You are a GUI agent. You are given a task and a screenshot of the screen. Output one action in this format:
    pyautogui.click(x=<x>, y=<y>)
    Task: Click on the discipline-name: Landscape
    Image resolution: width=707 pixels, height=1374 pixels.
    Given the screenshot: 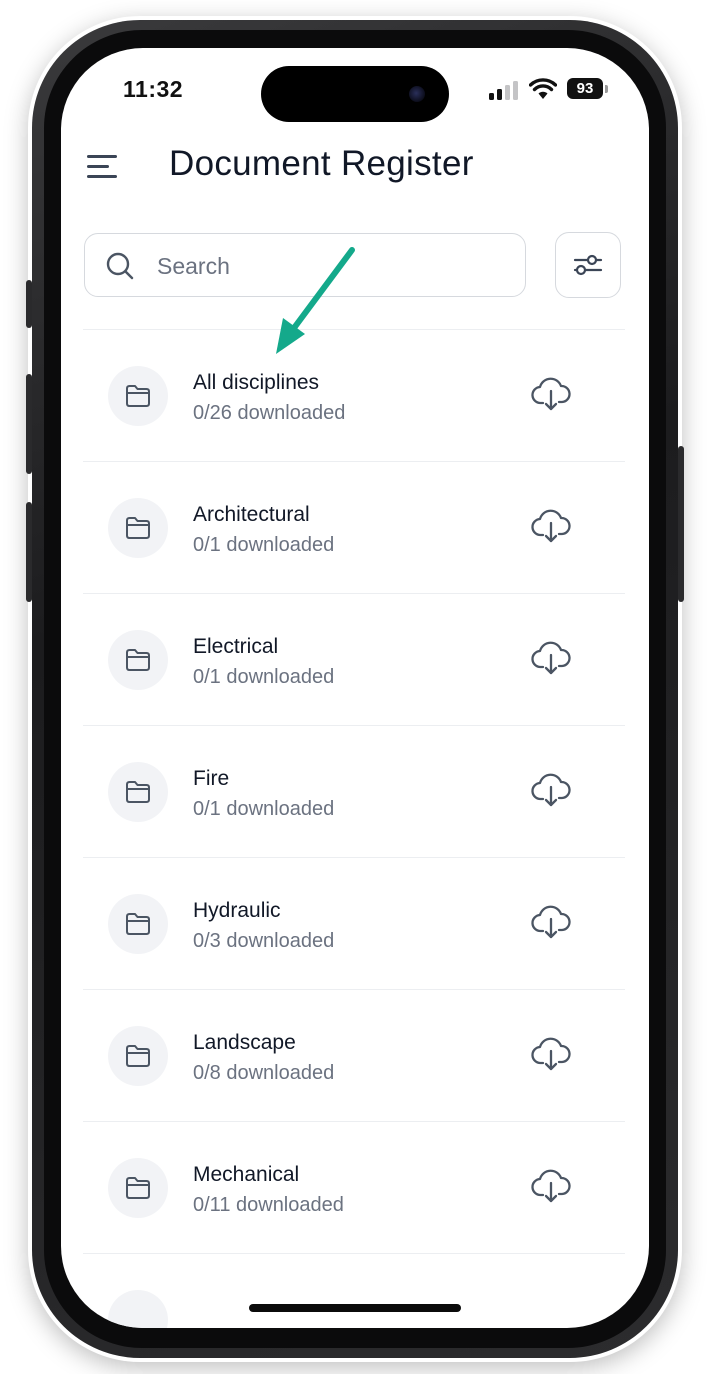 What is the action you would take?
    pyautogui.click(x=244, y=1042)
    